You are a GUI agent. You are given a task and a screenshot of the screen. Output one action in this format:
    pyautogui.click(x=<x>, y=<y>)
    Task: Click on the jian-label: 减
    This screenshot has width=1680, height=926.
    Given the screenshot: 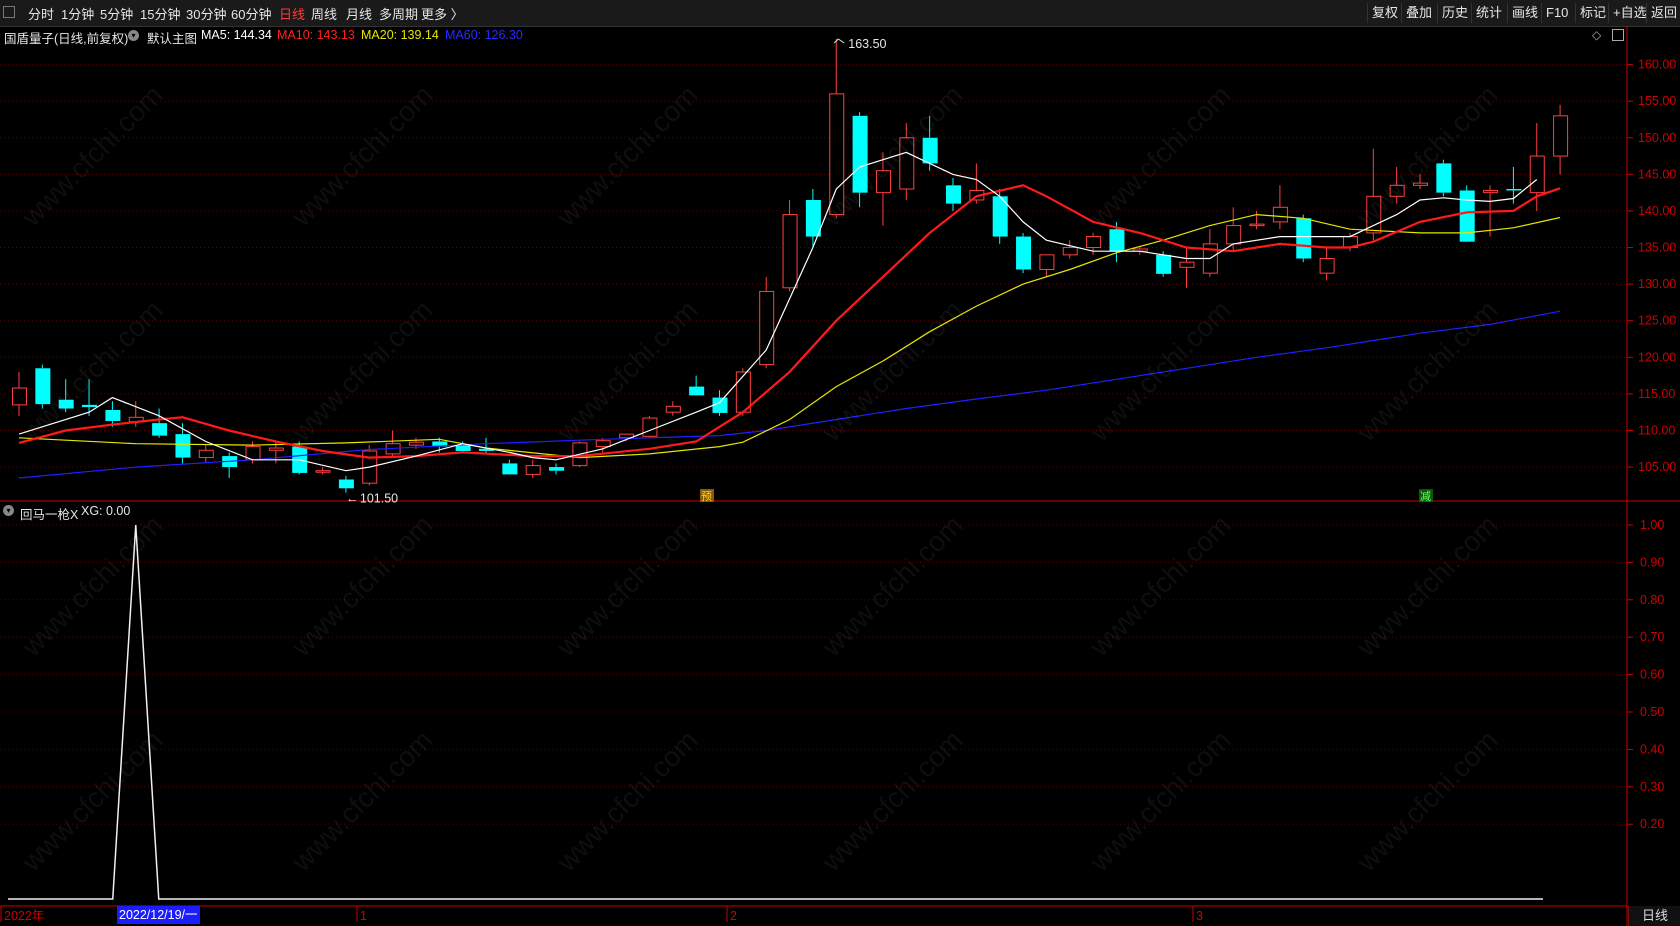 What is the action you would take?
    pyautogui.click(x=1425, y=496)
    